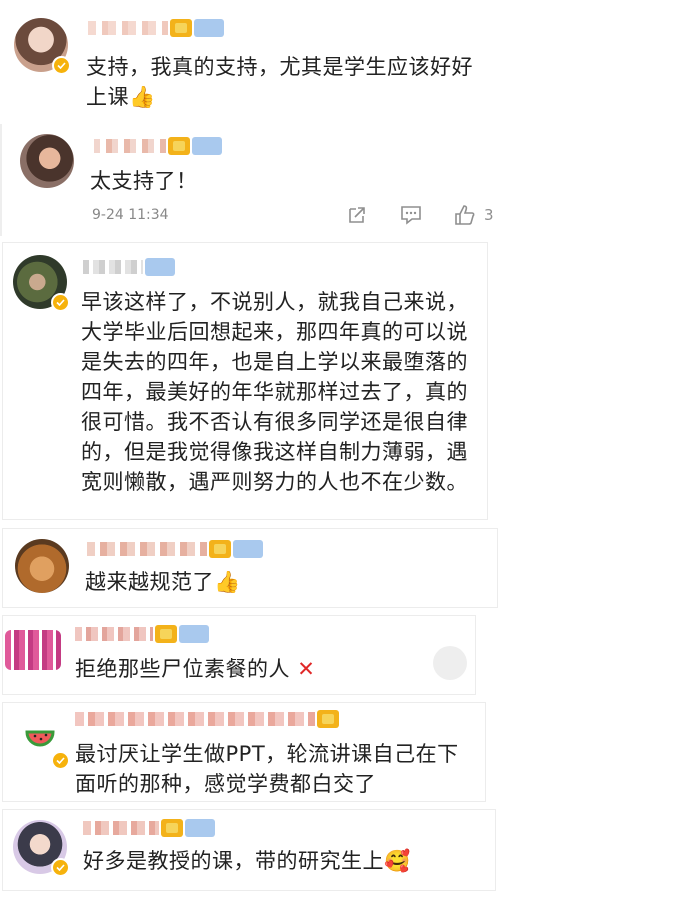 Image resolution: width=690 pixels, height=917 pixels. What do you see at coordinates (144, 181) in the screenshot?
I see `comment-text: 太支持了！` at bounding box center [144, 181].